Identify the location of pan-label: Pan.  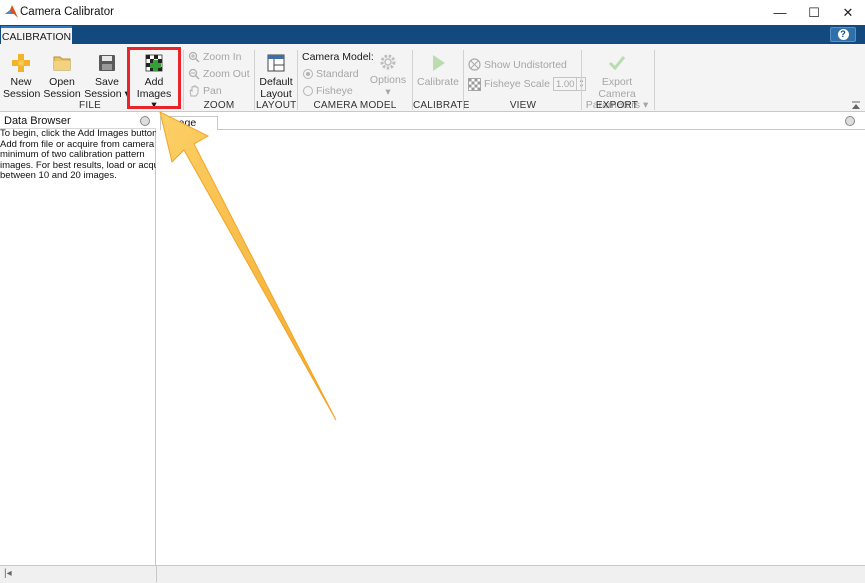
(212, 91).